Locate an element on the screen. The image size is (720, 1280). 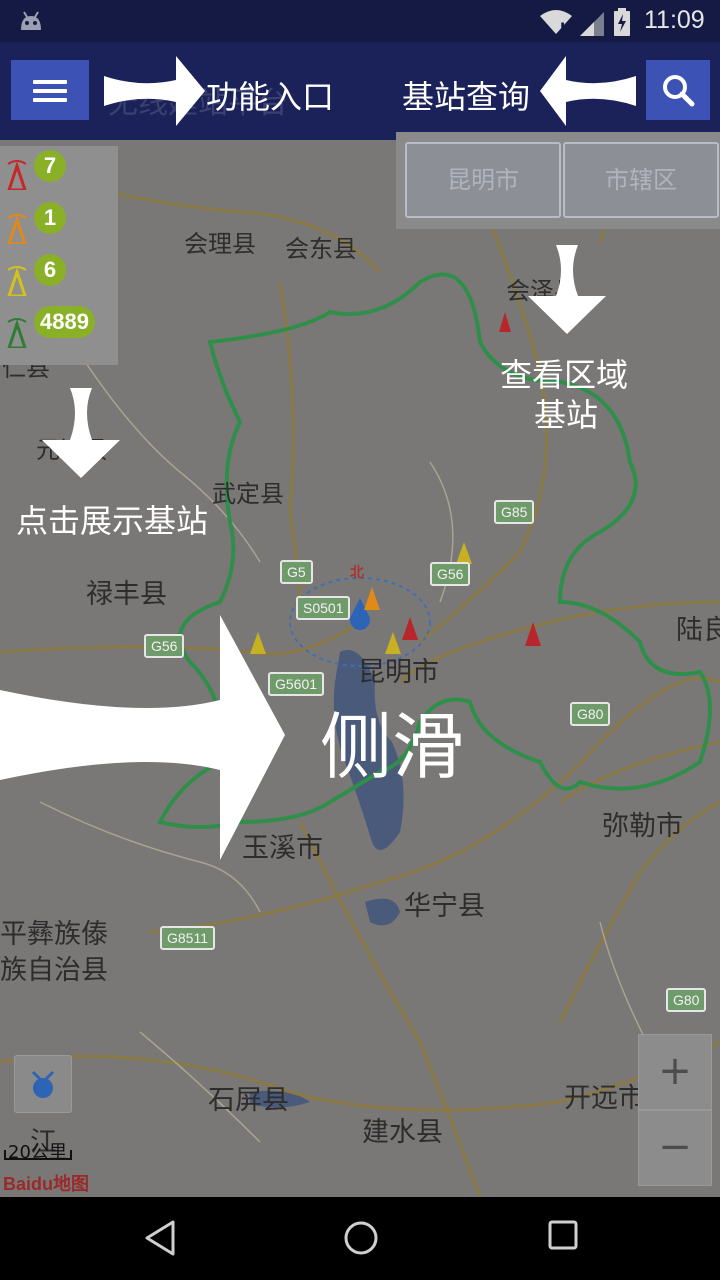
view-area-annotation-2: 基站 is located at coordinates (566, 415).